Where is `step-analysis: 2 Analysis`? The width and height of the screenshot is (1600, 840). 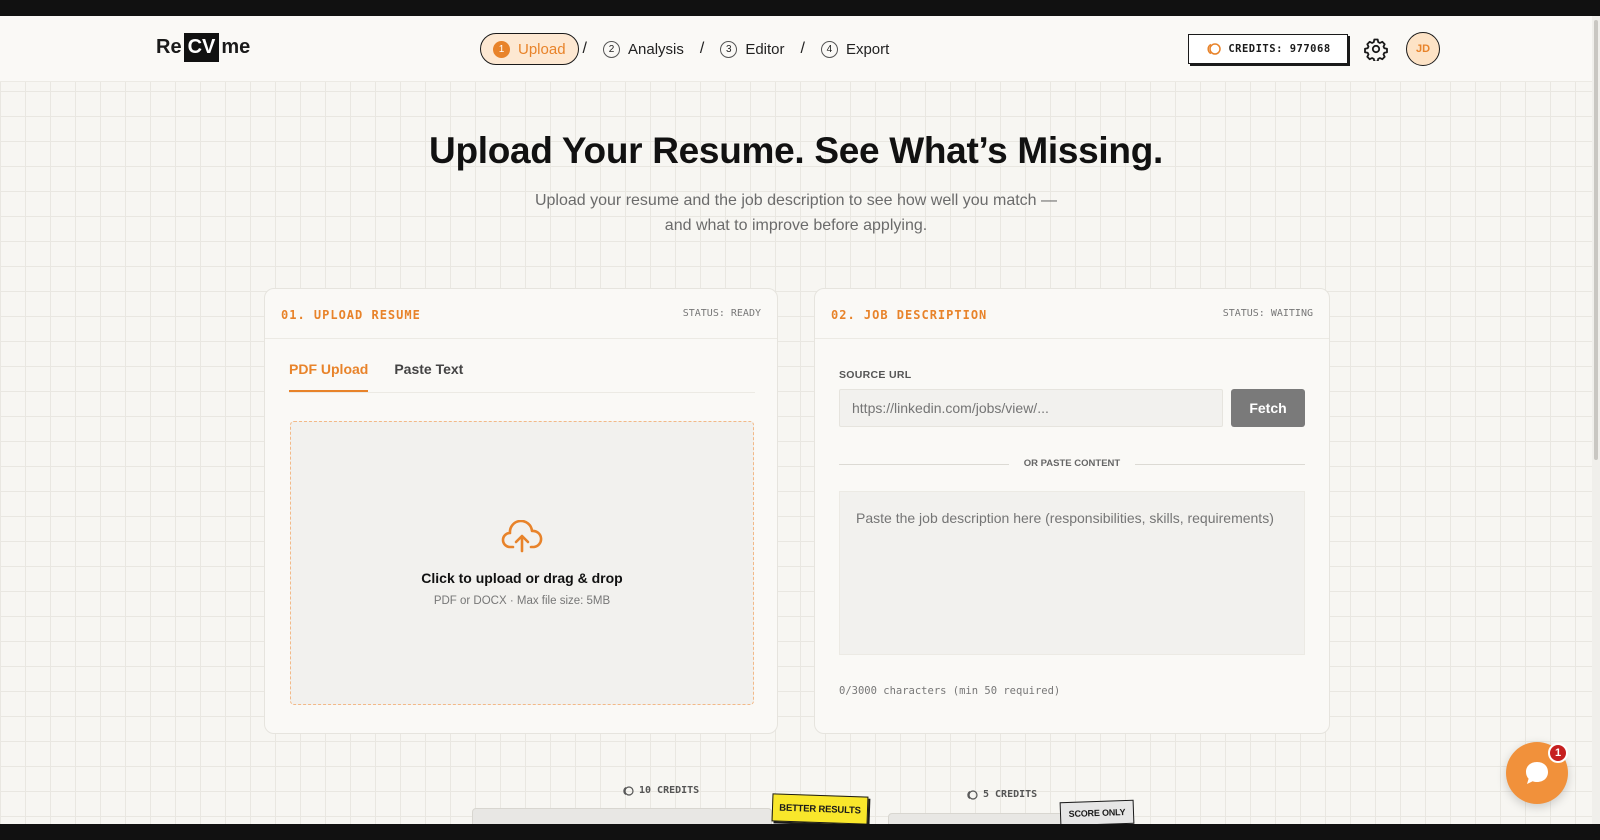
step-analysis: 2 Analysis is located at coordinates (643, 49).